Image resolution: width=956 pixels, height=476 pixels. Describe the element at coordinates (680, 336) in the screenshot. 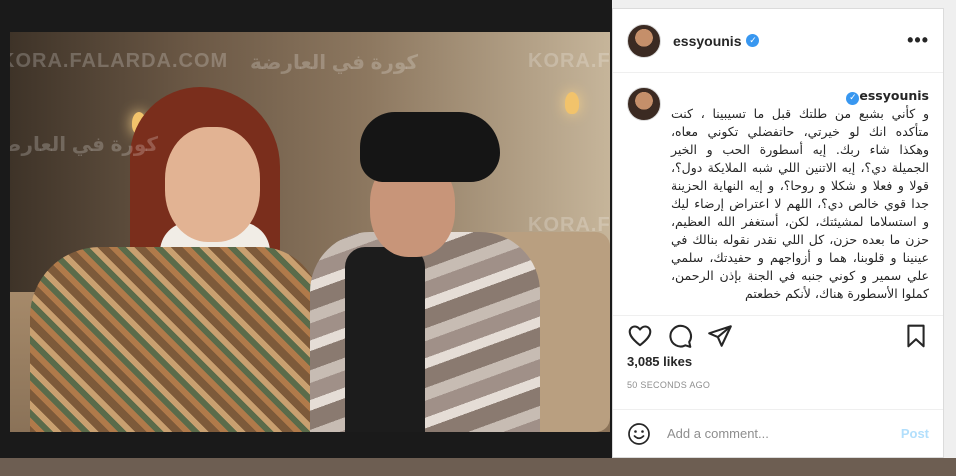

I see `comment-icon` at that location.